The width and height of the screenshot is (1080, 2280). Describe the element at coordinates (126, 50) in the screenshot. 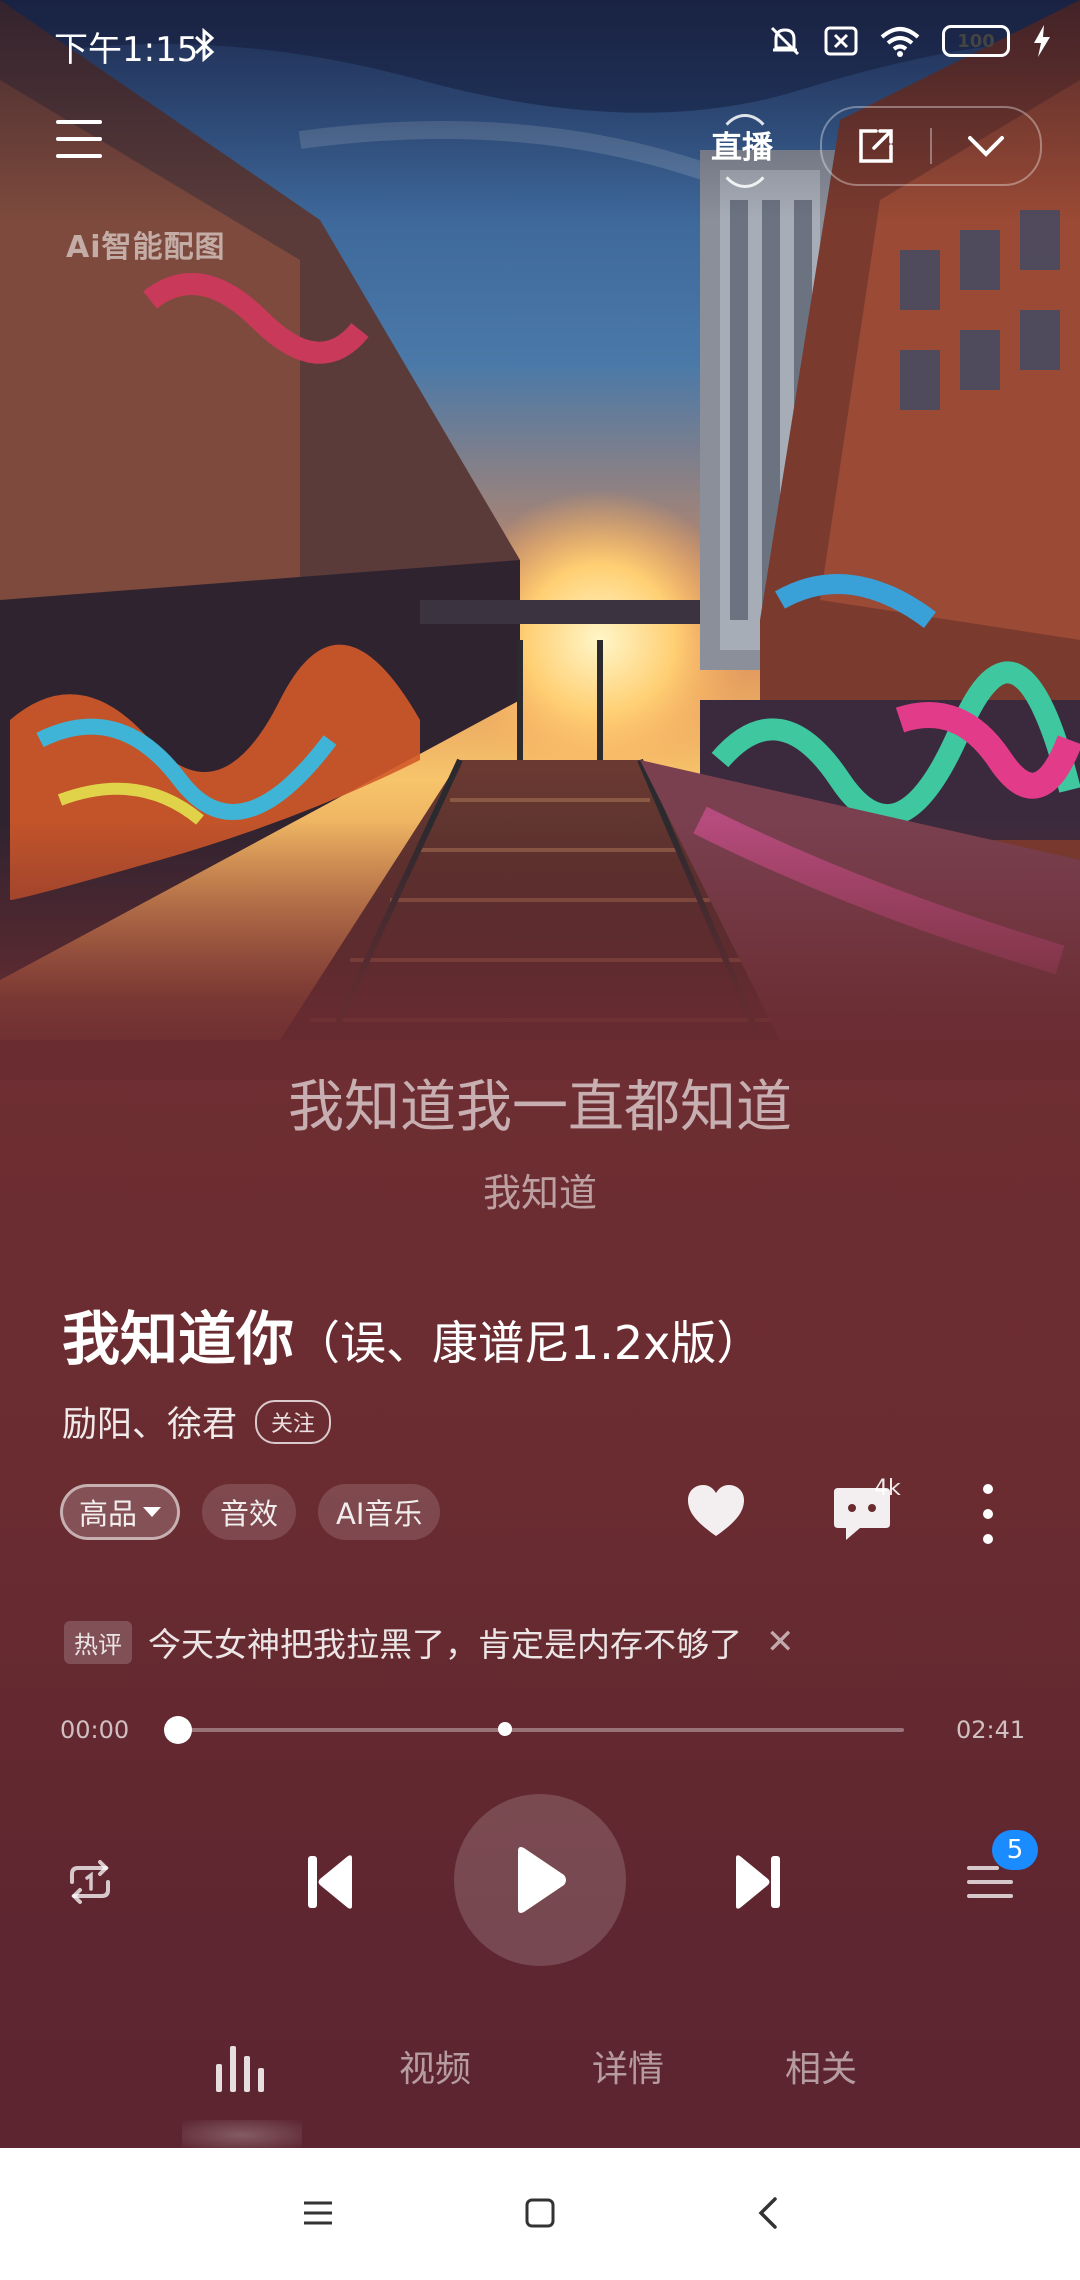

I see `status-time: 下午1:15` at that location.